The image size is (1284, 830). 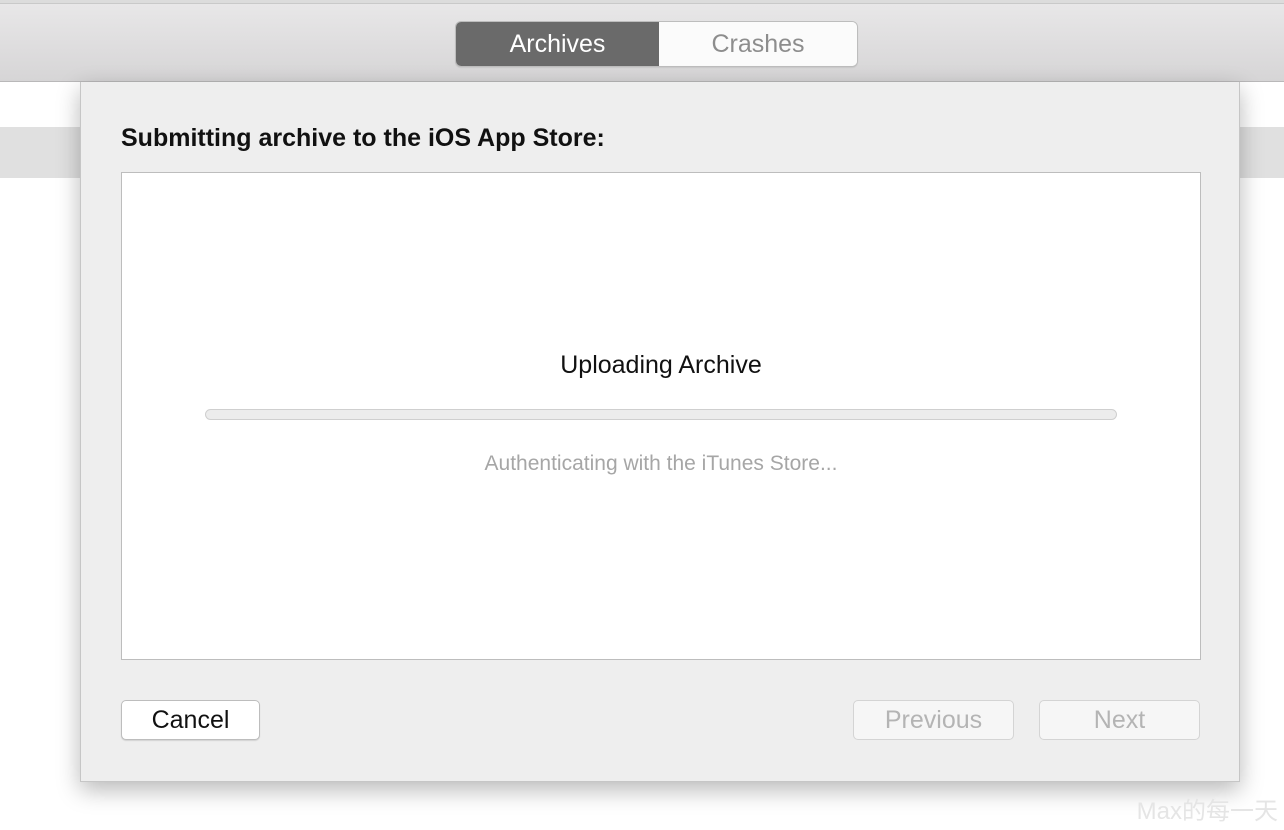 I want to click on watermark: Max的每一天, so click(x=1207, y=811).